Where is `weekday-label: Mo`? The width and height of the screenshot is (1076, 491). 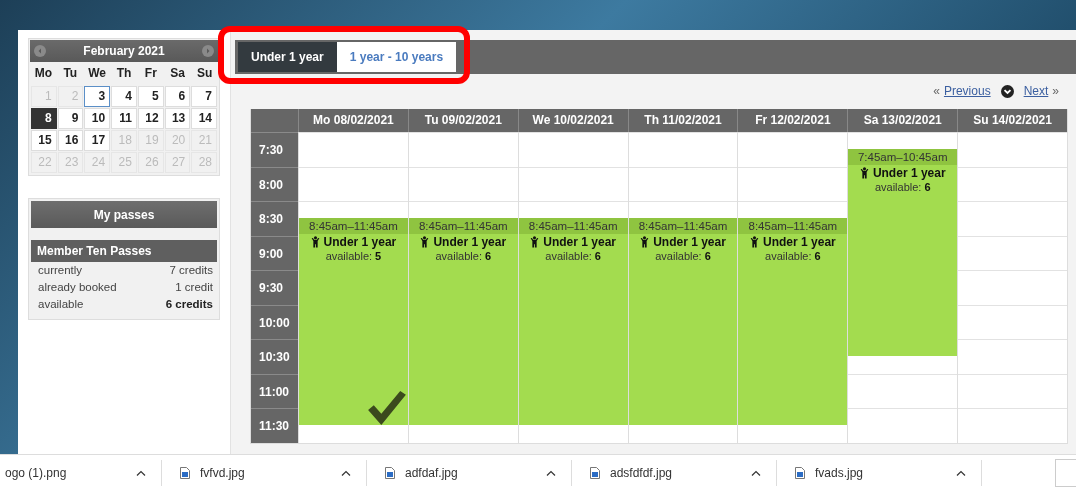
weekday-label: Mo is located at coordinates (43, 73).